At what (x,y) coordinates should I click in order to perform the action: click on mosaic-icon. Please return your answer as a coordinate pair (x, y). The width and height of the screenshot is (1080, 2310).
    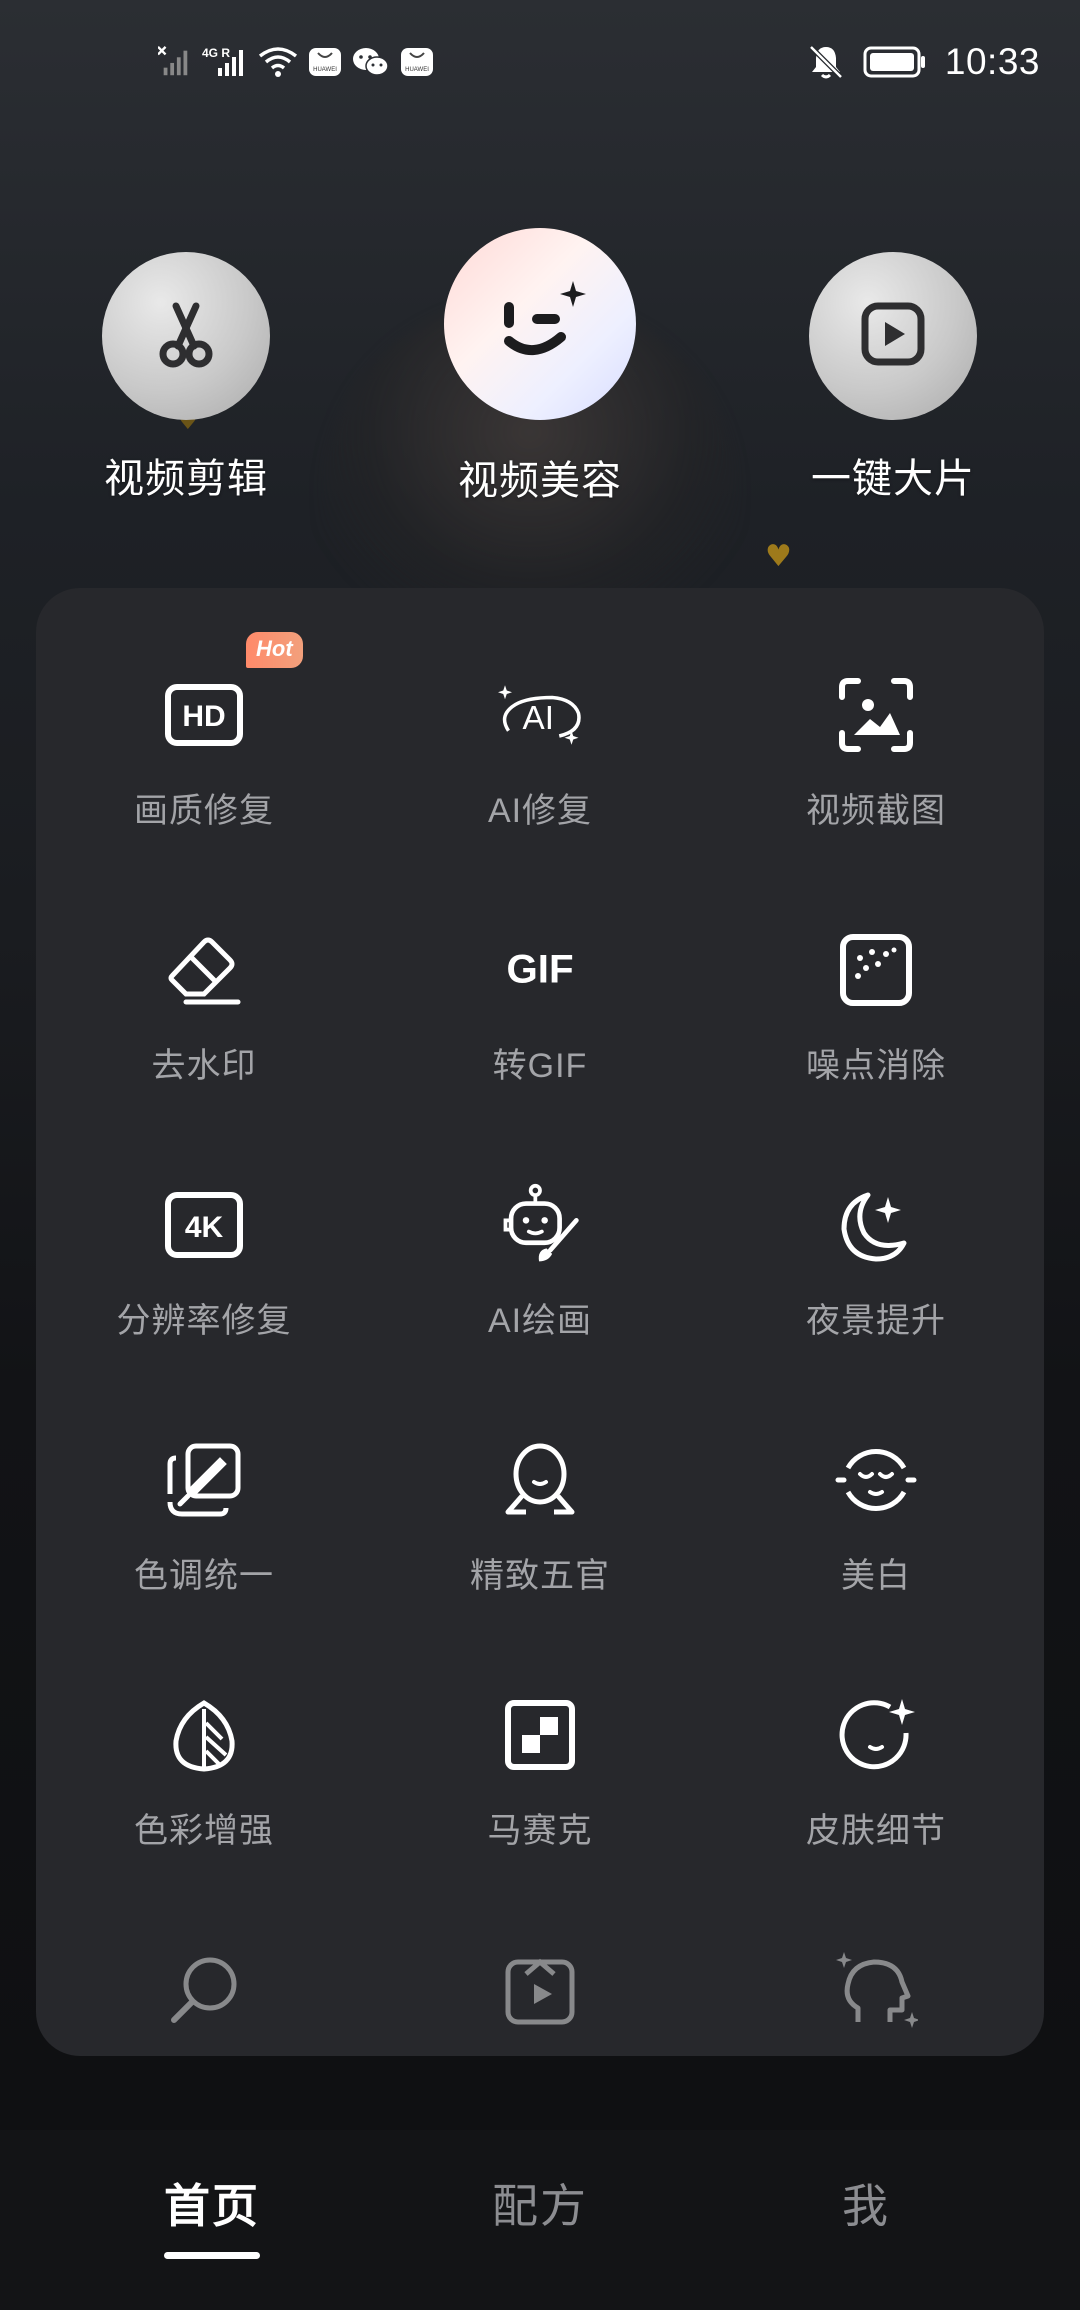
    Looking at the image, I should click on (540, 1735).